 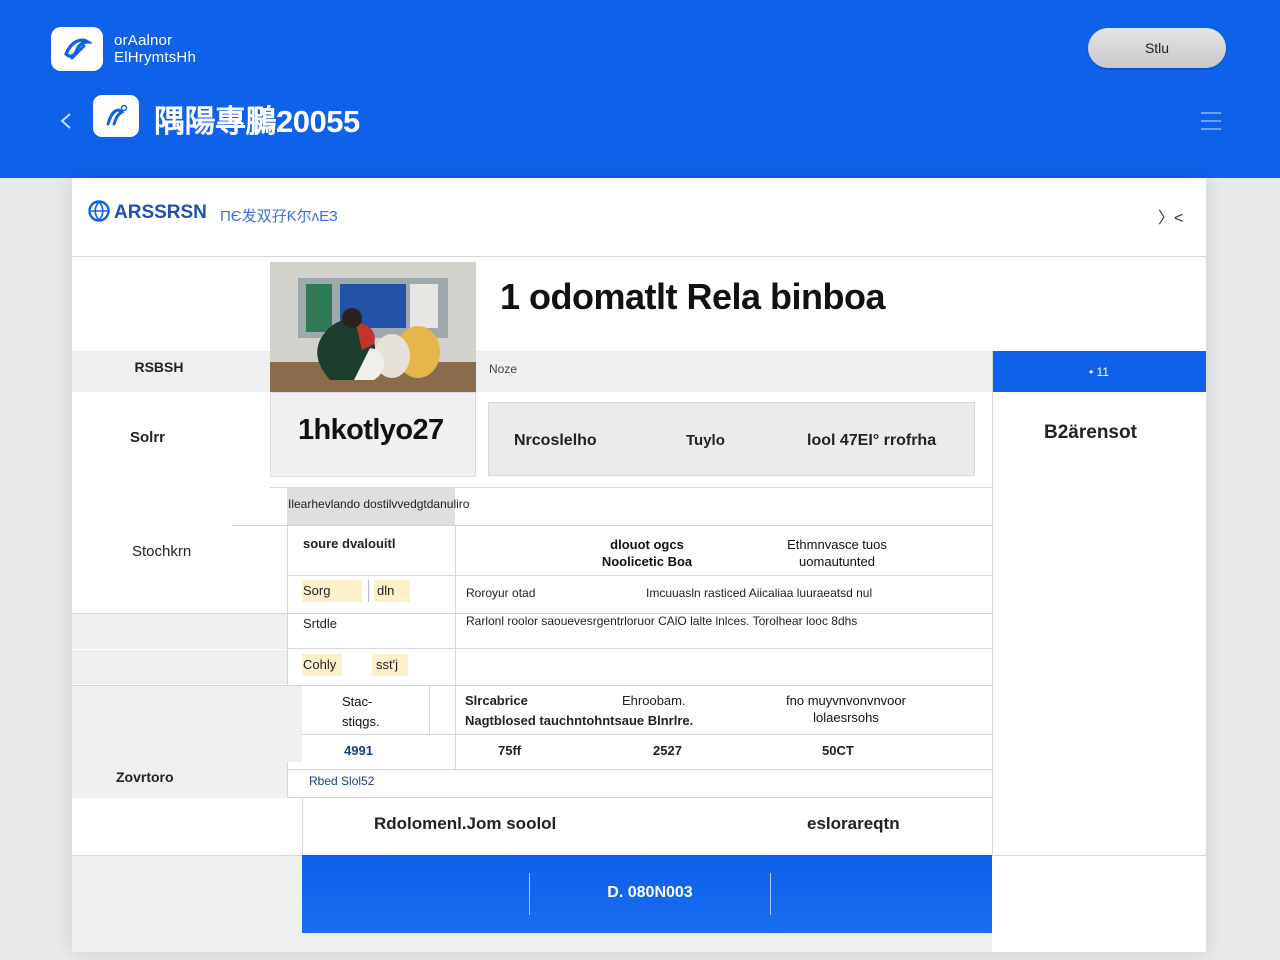 What do you see at coordinates (837, 561) in the screenshot?
I see `section1-col-b-line2: uomautunted` at bounding box center [837, 561].